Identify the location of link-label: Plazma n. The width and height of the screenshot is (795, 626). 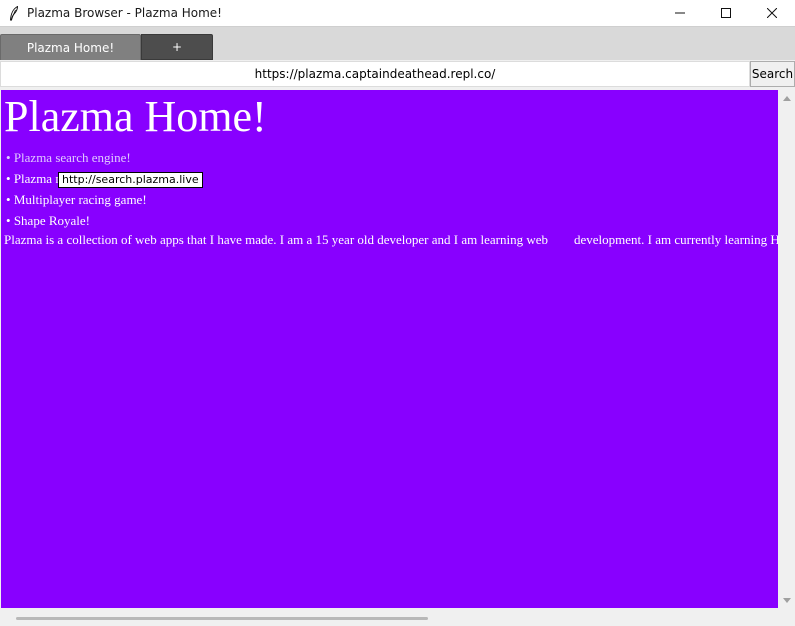
(37, 178).